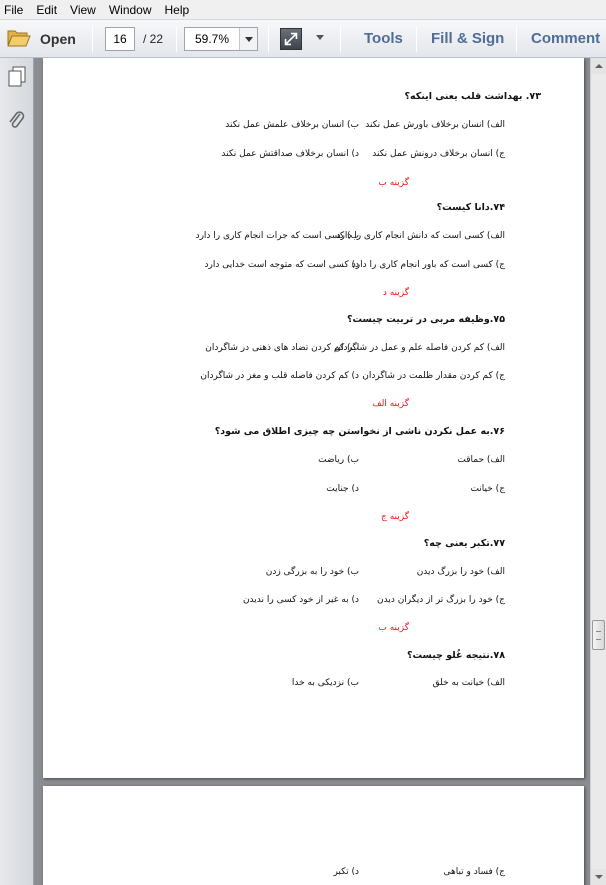 The image size is (606, 885). What do you see at coordinates (46, 10) in the screenshot?
I see `menu-edit: Edit` at bounding box center [46, 10].